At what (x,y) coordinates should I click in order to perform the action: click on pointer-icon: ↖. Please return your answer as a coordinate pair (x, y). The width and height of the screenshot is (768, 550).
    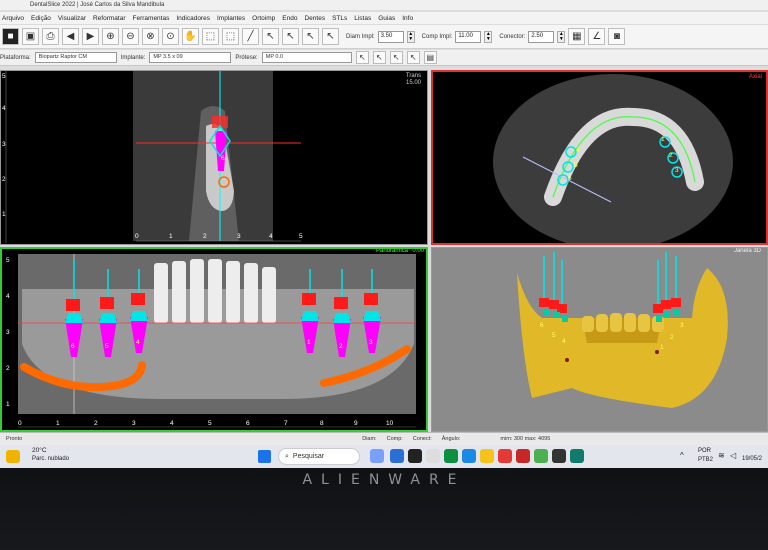
    Looking at the image, I should click on (270, 36).